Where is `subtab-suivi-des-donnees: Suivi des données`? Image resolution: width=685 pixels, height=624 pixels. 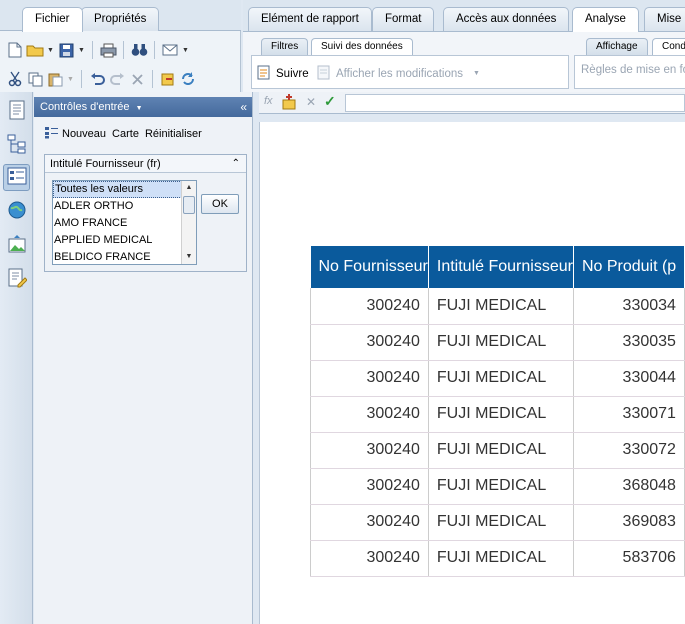 subtab-suivi-des-donnees: Suivi des données is located at coordinates (362, 46).